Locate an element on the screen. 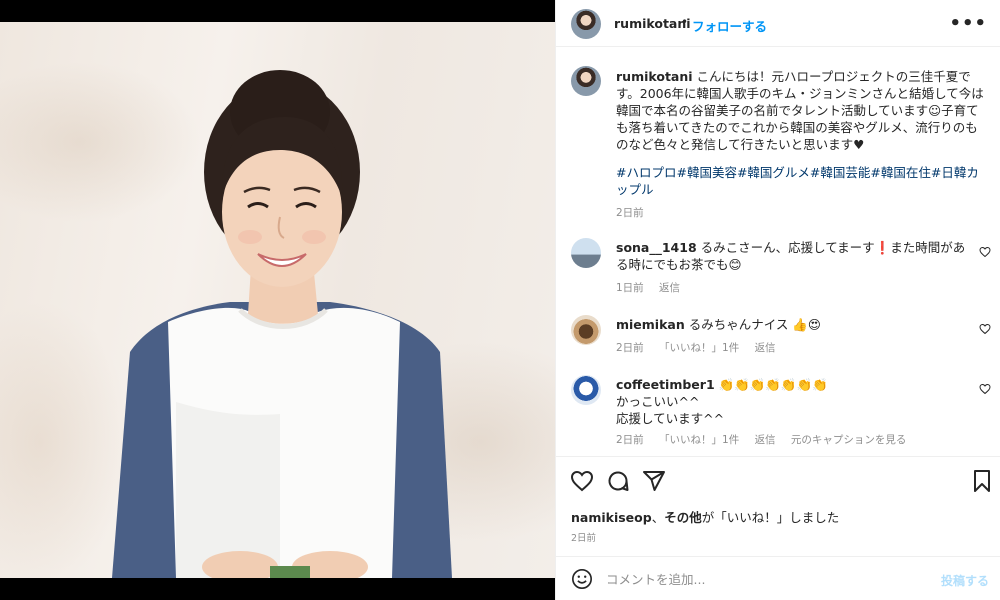 The image size is (1000, 600). follow-button: フォローする is located at coordinates (729, 25).